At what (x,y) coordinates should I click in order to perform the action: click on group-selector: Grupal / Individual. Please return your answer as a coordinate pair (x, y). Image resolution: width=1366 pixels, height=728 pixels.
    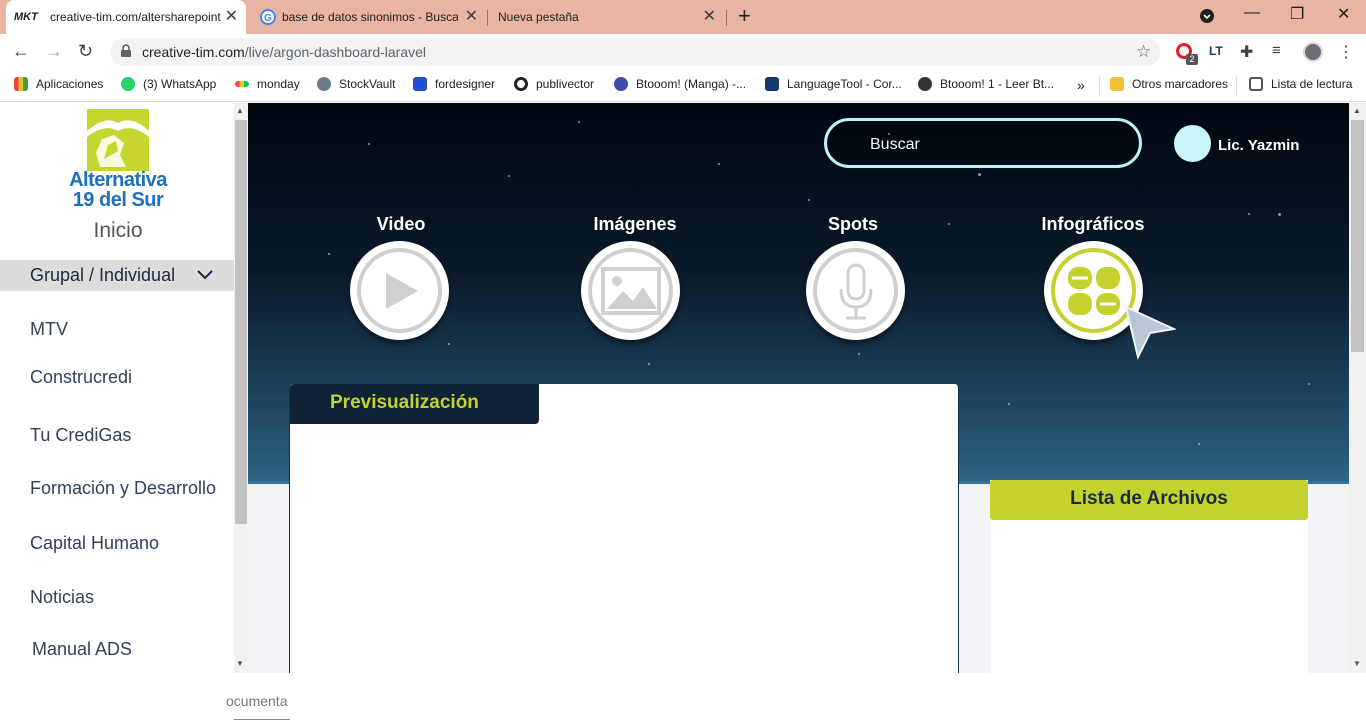
    Looking at the image, I should click on (117, 275).